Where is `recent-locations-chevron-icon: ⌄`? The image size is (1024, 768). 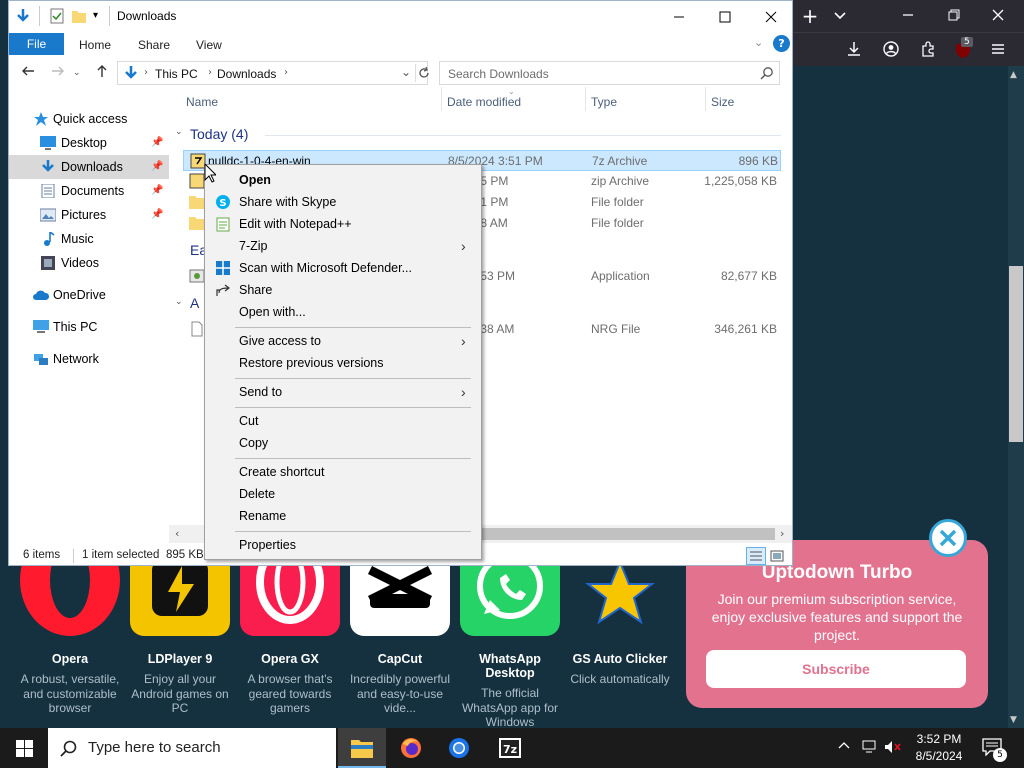
recent-locations-chevron-icon: ⌄ is located at coordinates (77, 73).